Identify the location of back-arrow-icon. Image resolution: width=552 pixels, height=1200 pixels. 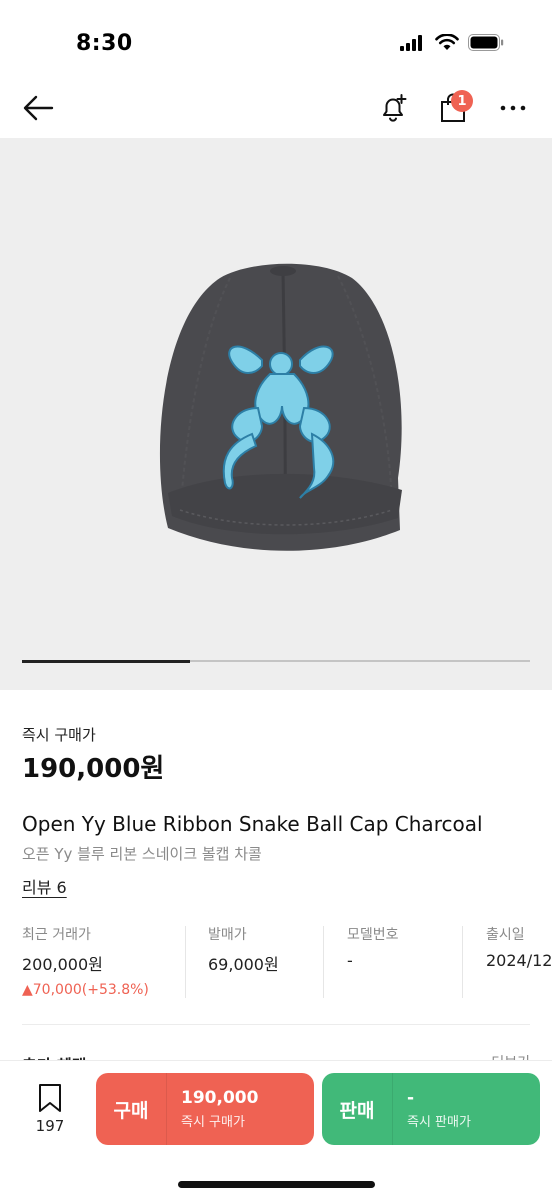
(38, 108).